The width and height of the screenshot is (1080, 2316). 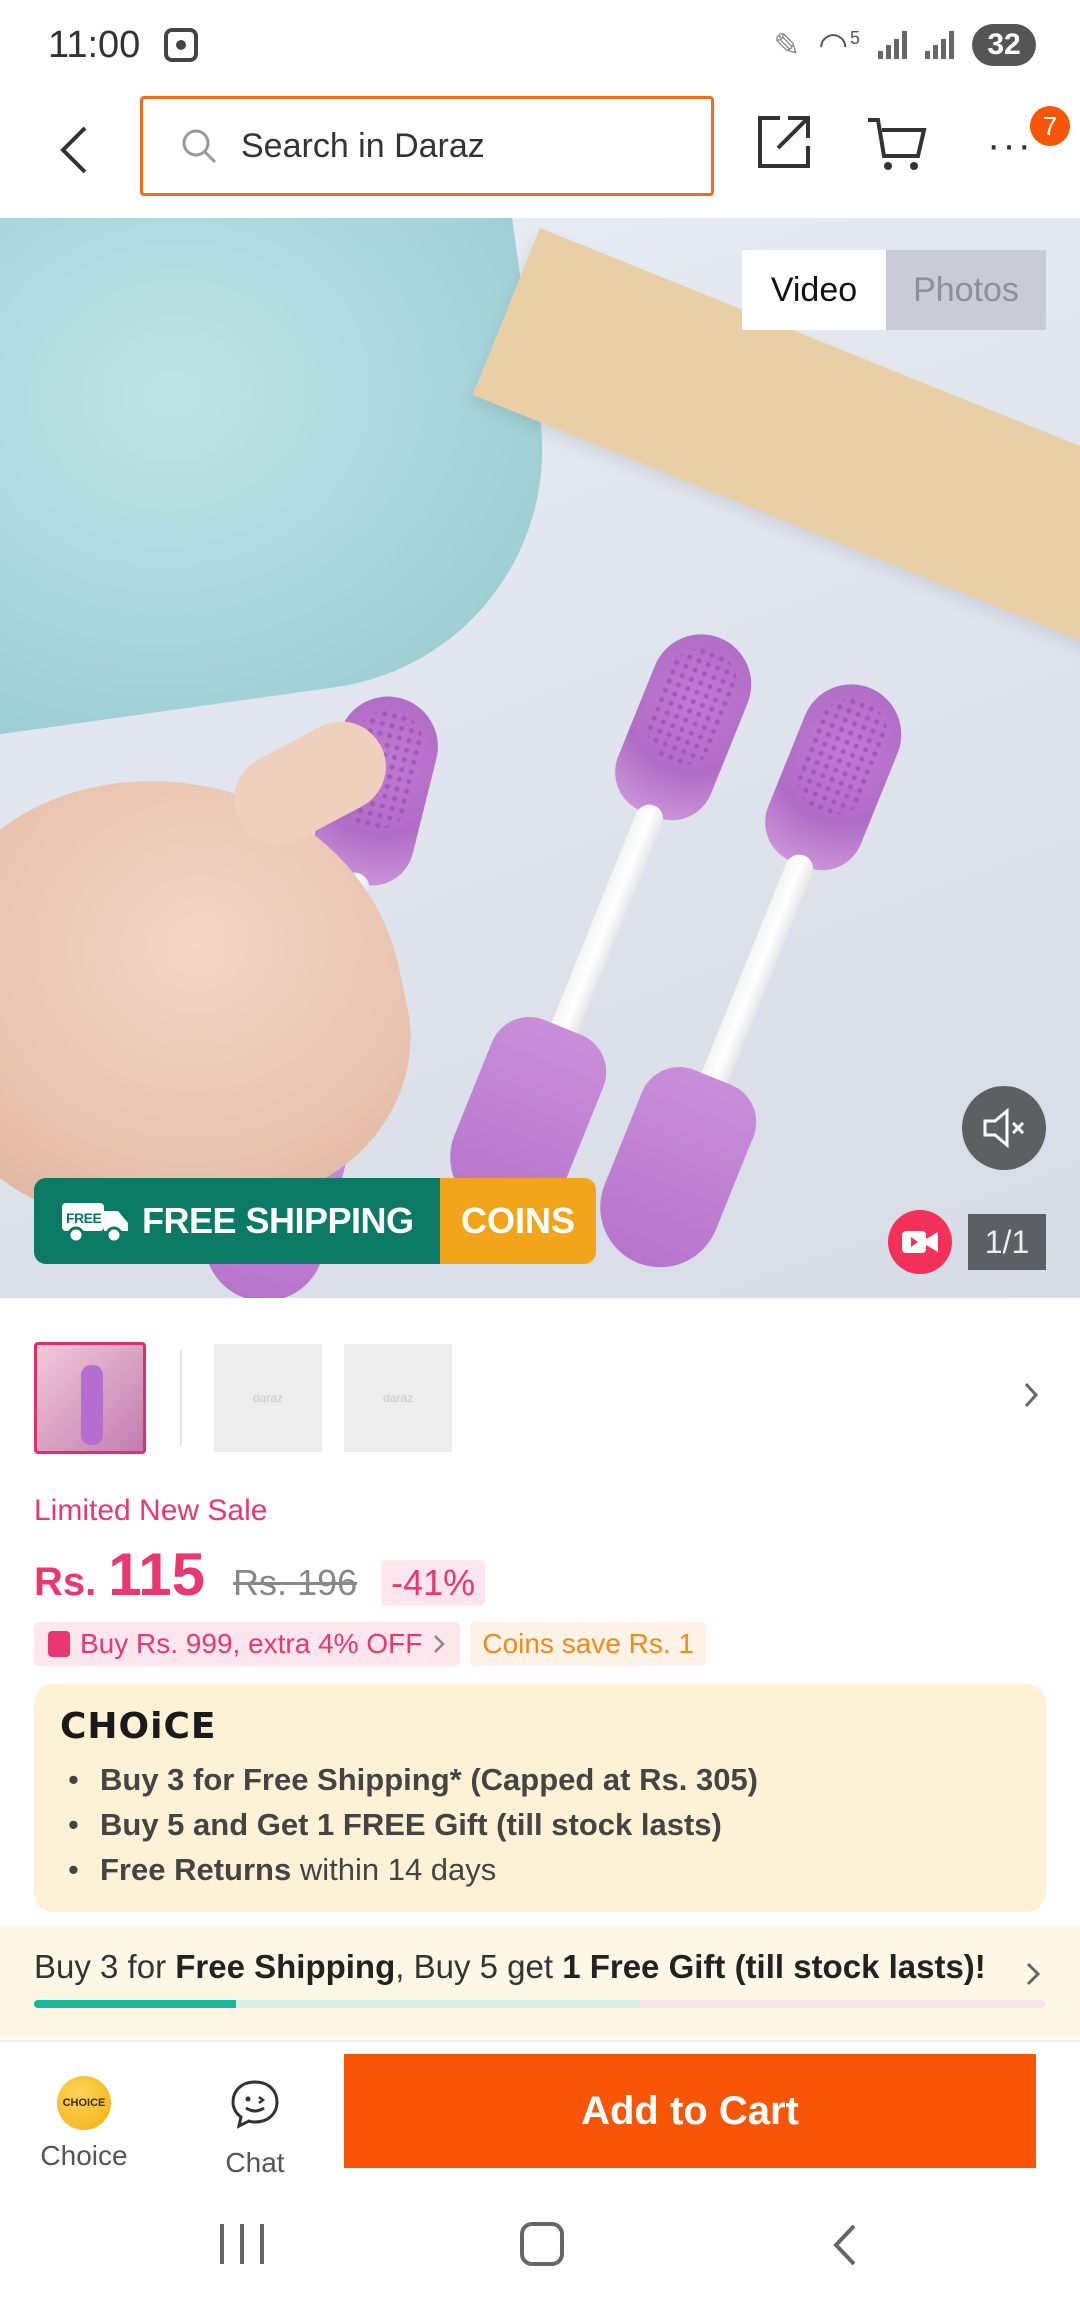 I want to click on free-shipping-label: FREE SHIPPING, so click(x=278, y=1220).